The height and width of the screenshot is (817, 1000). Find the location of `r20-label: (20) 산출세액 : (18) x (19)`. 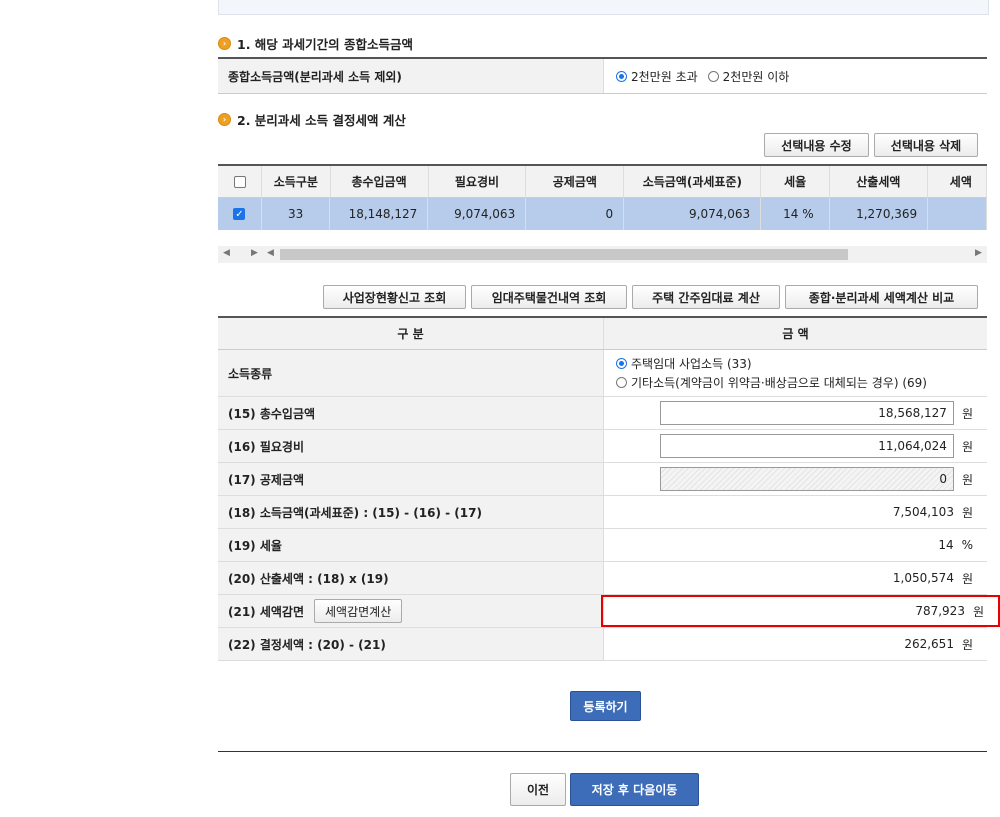

r20-label: (20) 산출세액 : (18) x (19) is located at coordinates (411, 578).